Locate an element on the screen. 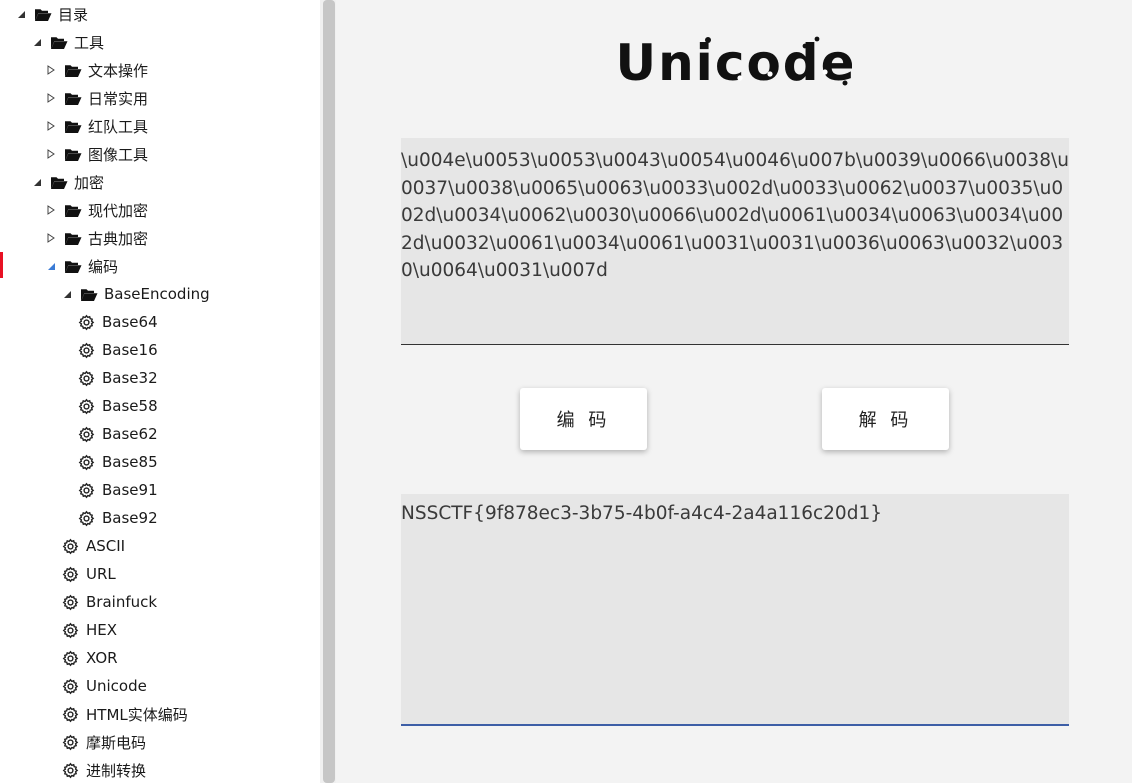 The width and height of the screenshot is (1132, 783). tree-item-label: Base58 is located at coordinates (130, 406).